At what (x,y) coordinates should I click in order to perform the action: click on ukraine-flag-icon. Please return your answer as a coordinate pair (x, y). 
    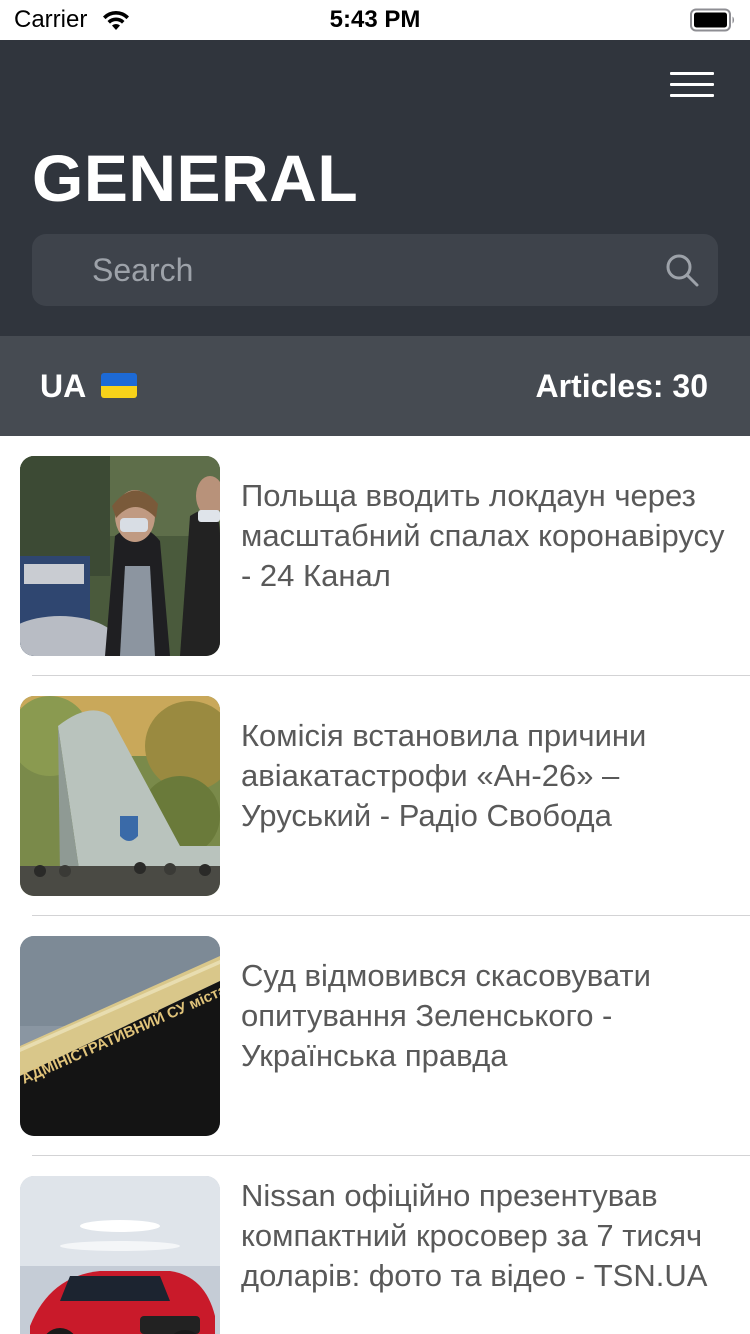
    Looking at the image, I should click on (119, 385).